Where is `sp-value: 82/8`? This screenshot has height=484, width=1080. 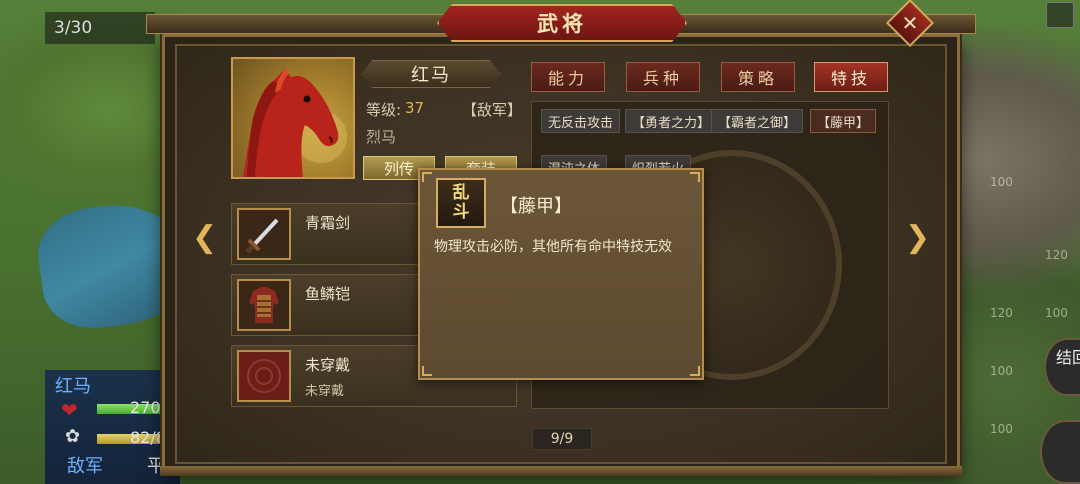 sp-value: 82/8 is located at coordinates (148, 437).